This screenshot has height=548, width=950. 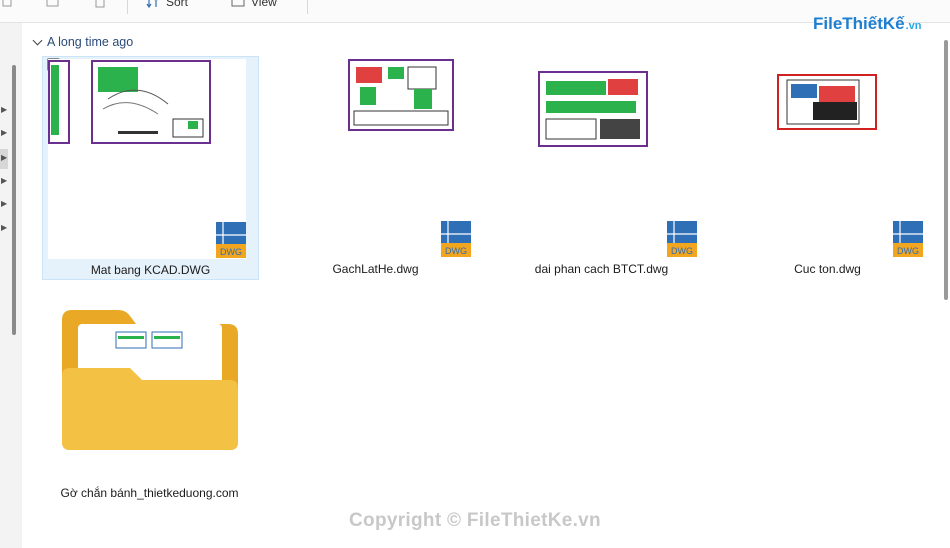 I want to click on view-button: View, so click(x=254, y=5).